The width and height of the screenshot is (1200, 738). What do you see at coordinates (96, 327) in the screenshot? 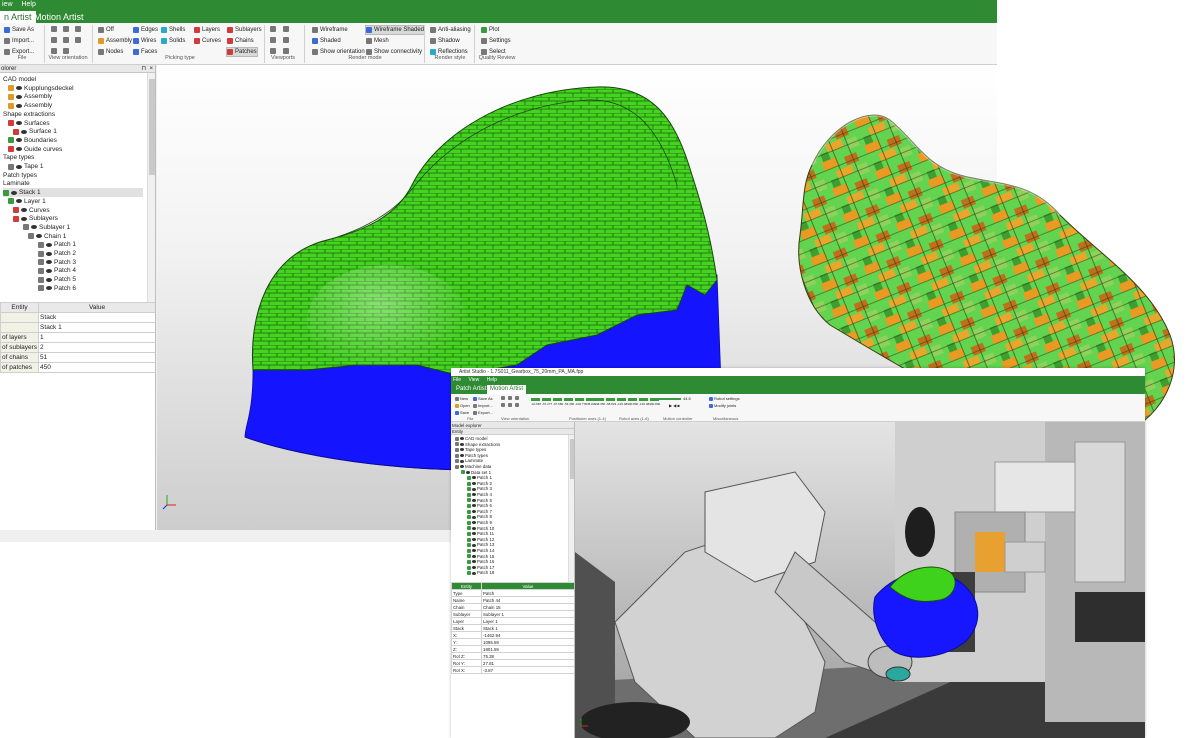
I see `property-value: Stack 1` at bounding box center [96, 327].